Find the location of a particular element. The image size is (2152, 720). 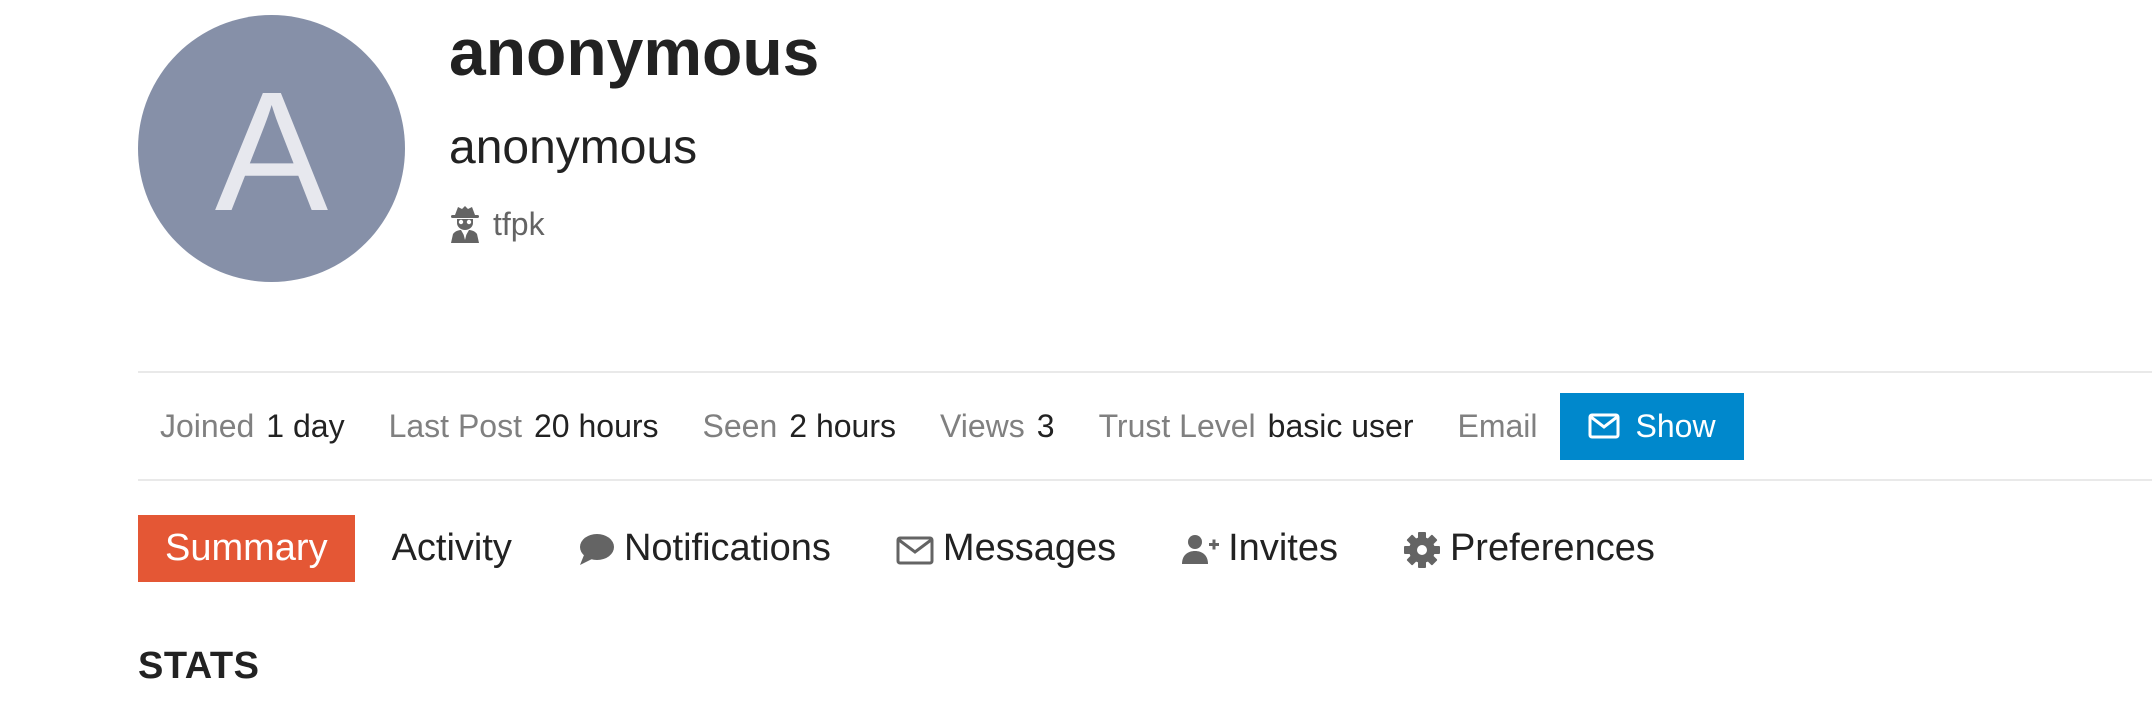

tab-notifications-label: Notifications is located at coordinates (727, 548).